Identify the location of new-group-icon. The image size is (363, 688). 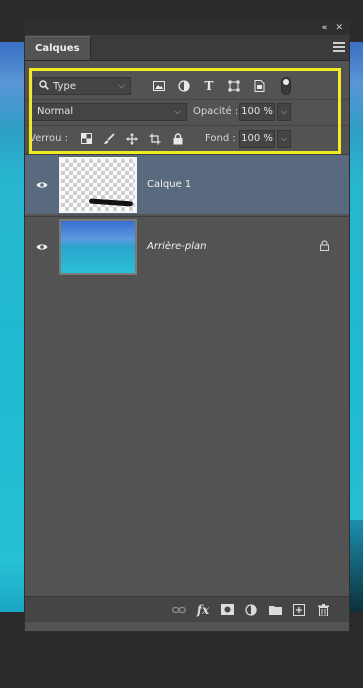
(275, 610).